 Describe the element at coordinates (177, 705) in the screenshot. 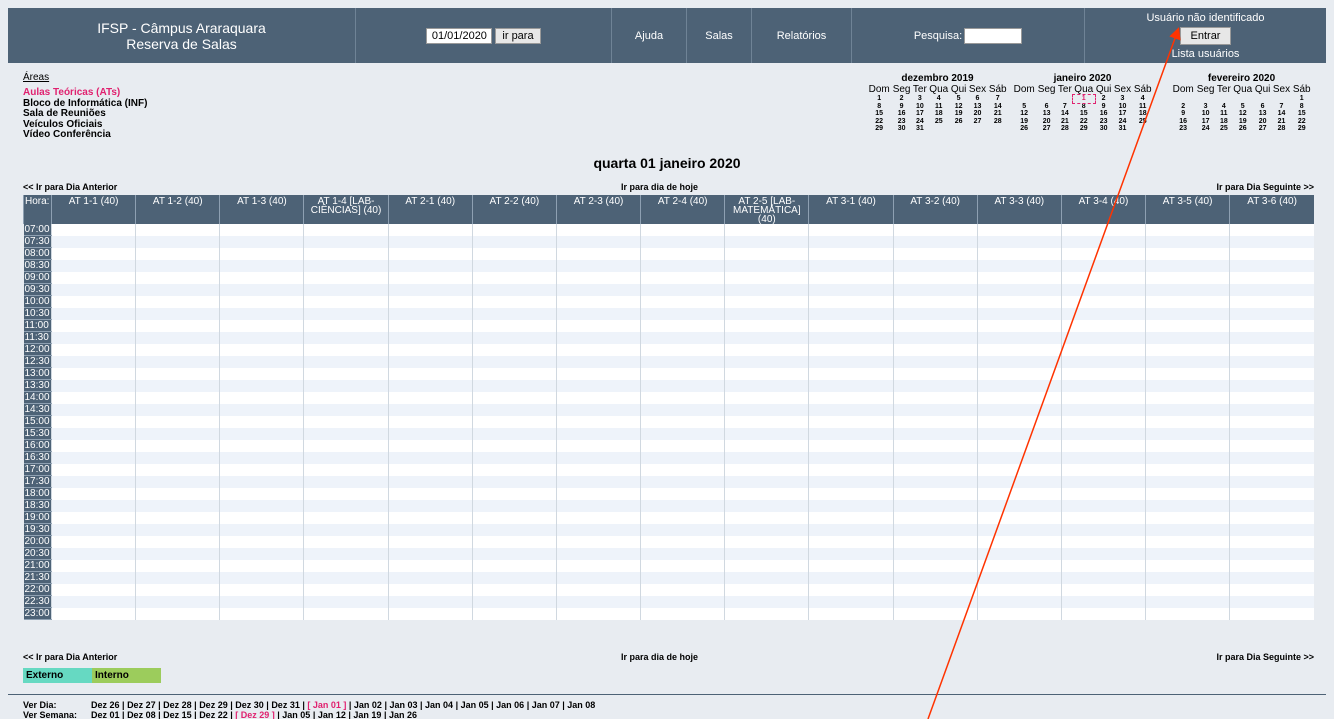

I see `footer-date-link: Dez 28` at that location.